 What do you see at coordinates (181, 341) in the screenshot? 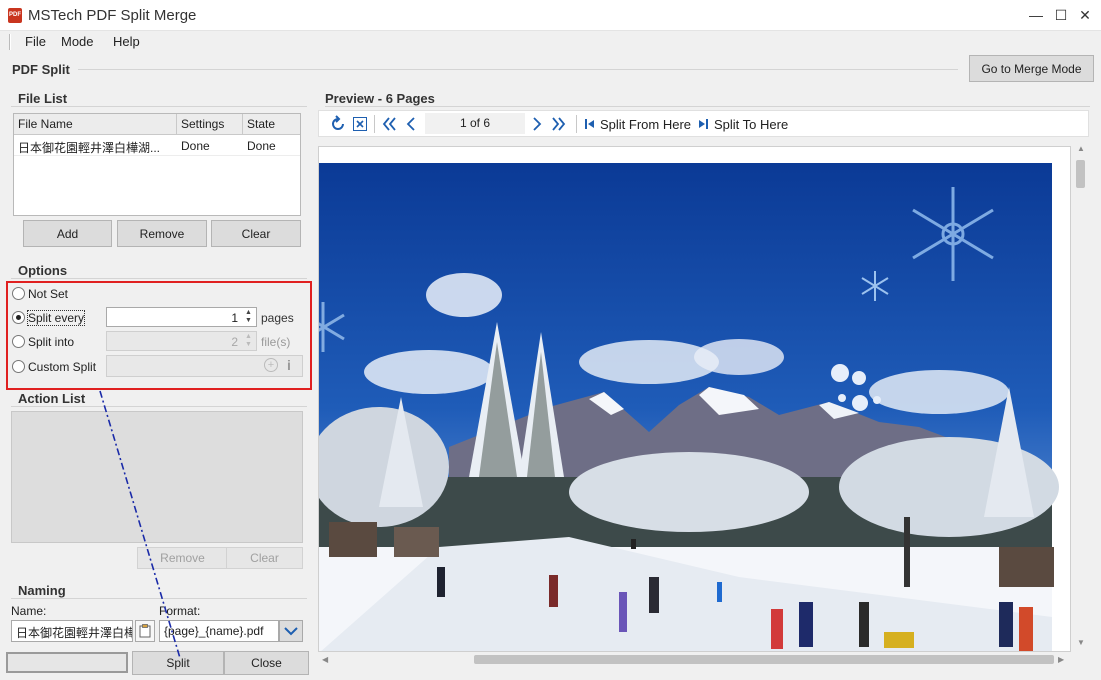
I see `split-into-stepper: 2 ▲ ▼` at bounding box center [181, 341].